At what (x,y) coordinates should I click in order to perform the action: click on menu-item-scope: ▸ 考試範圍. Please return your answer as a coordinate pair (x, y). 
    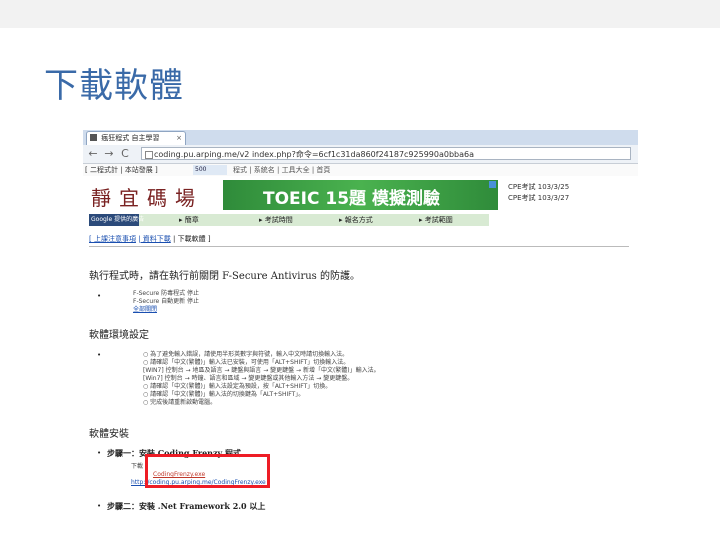
    Looking at the image, I should click on (436, 220).